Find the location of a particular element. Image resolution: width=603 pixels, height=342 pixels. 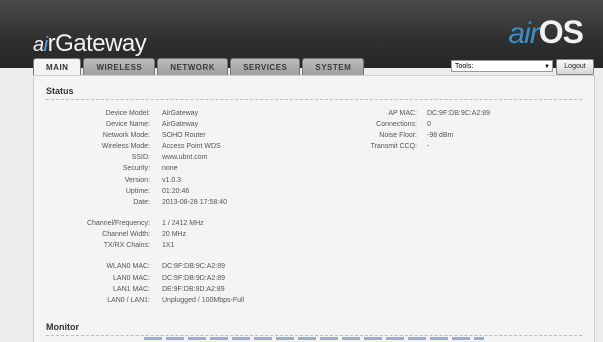

status-label: LAN0 / LAN1: is located at coordinates (128, 300).